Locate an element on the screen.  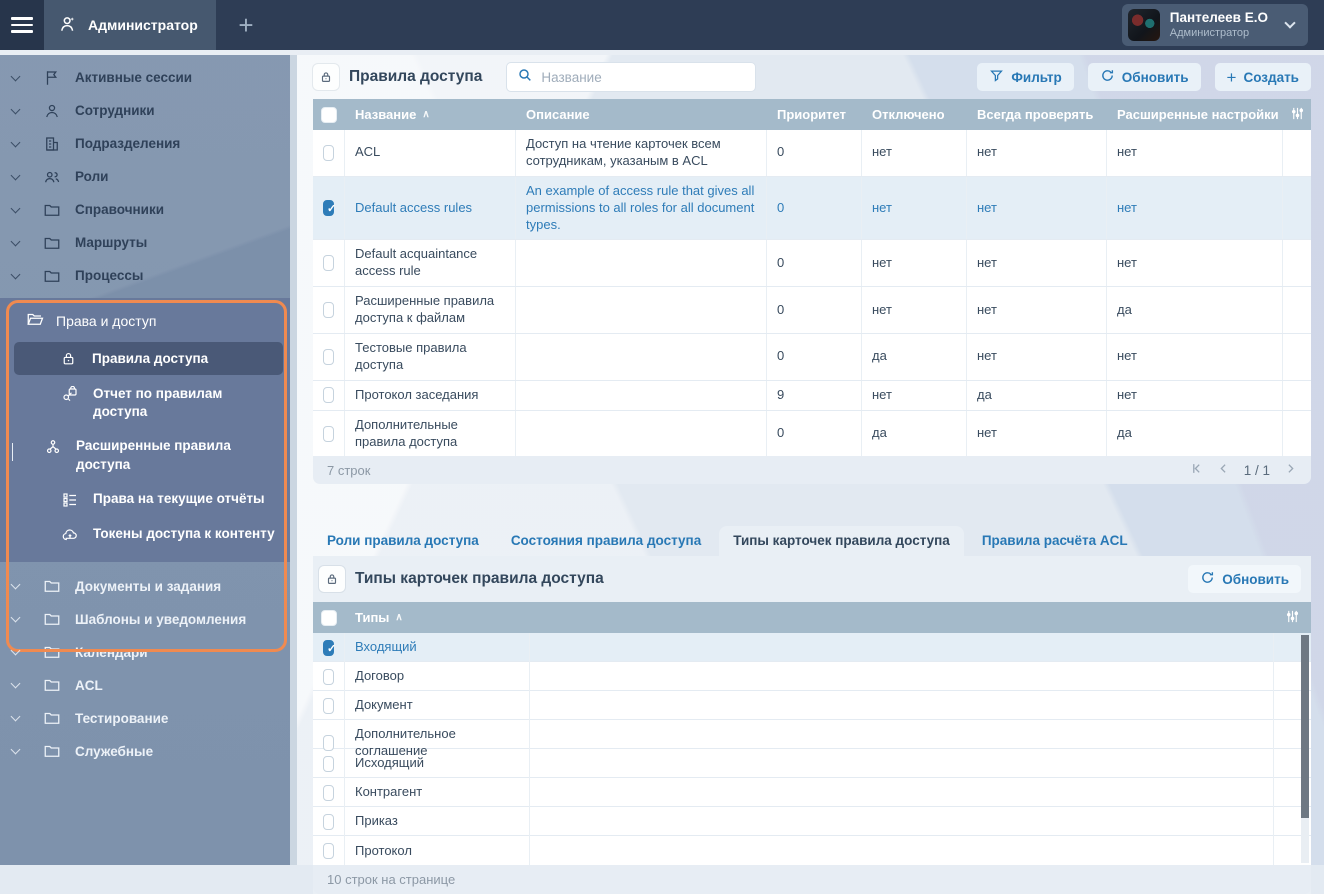
sidebar-item-calendars: Календари is located at coordinates (148, 652).